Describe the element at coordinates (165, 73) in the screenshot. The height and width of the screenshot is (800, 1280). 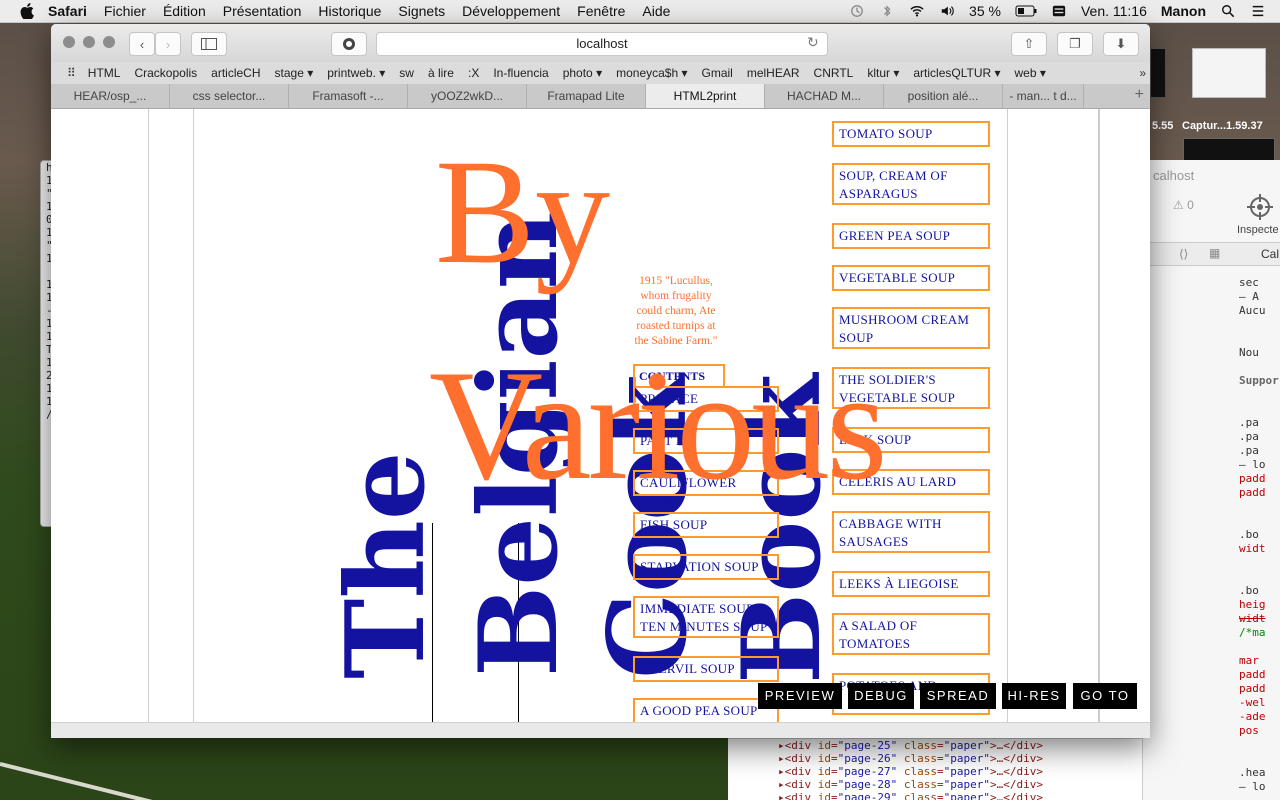
I see `bookmark-item: Crackopolis` at that location.